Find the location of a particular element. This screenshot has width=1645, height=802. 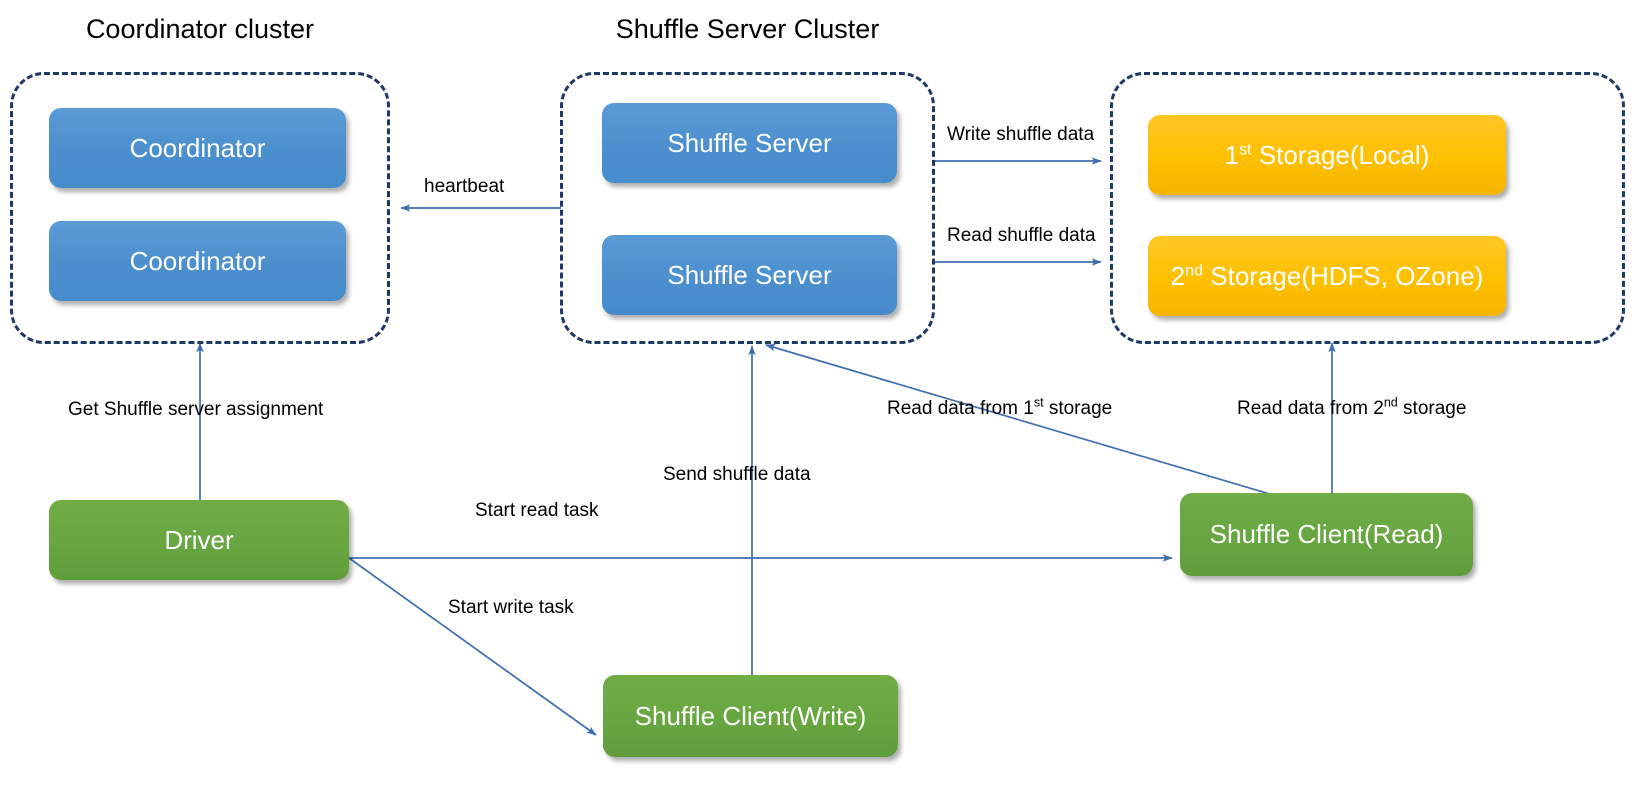

node-shuffle-client-read: Shuffle Client(Read) is located at coordinates (1326, 534).